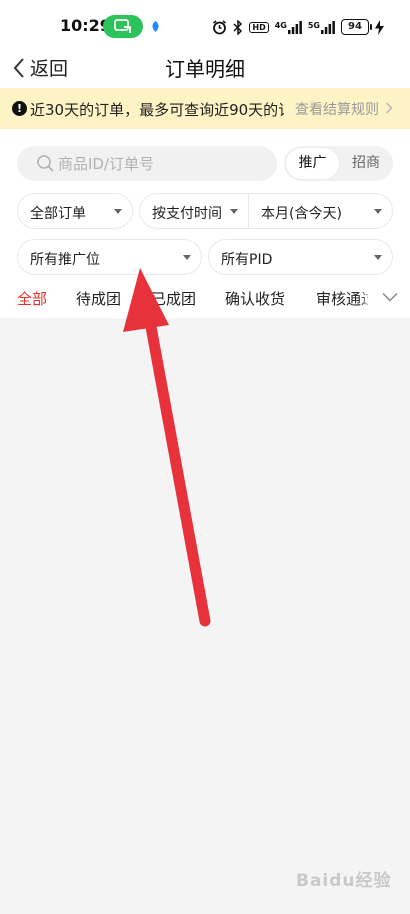 This screenshot has height=914, width=410. What do you see at coordinates (344, 881) in the screenshot?
I see `baidu-watermark: Baidu经验` at bounding box center [344, 881].